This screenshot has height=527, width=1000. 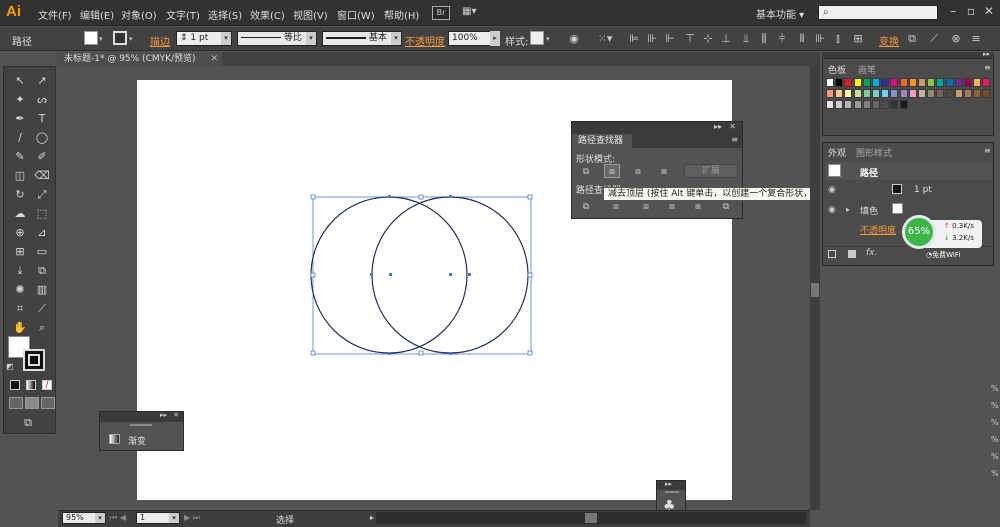 What do you see at coordinates (971, 12) in the screenshot?
I see `maximize-icon: ▫` at bounding box center [971, 12].